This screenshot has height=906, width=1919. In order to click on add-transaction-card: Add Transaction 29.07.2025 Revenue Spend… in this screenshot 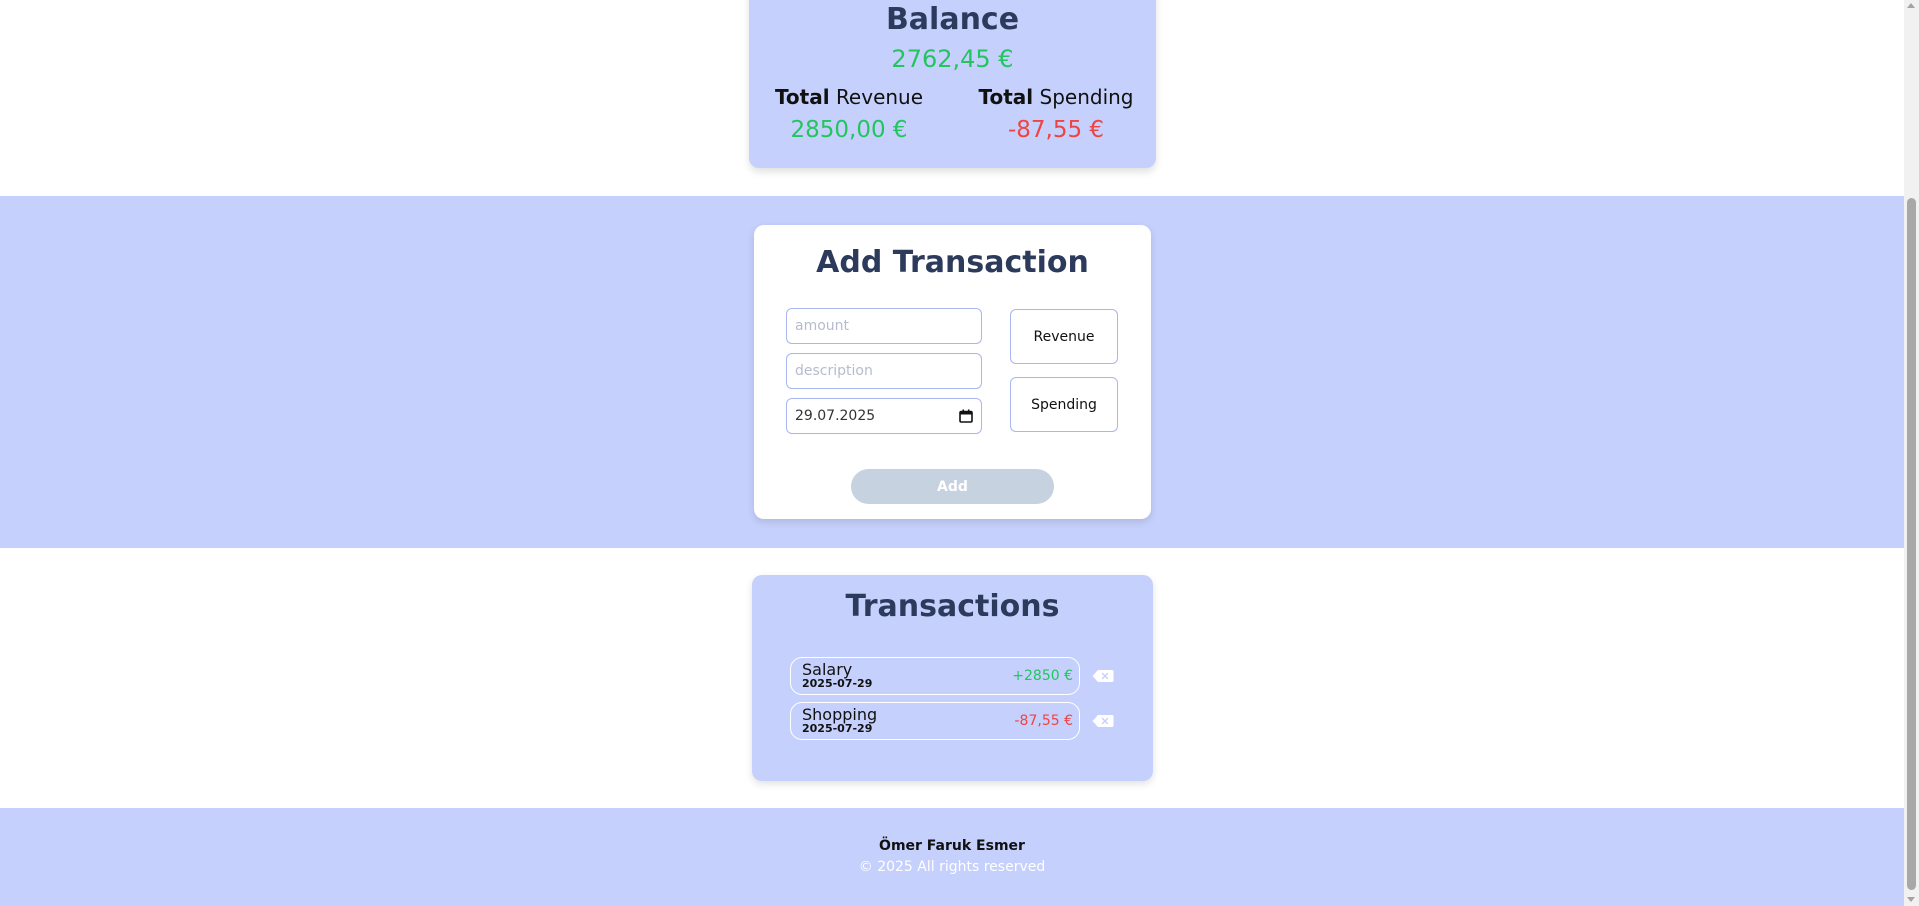, I will do `click(952, 372)`.